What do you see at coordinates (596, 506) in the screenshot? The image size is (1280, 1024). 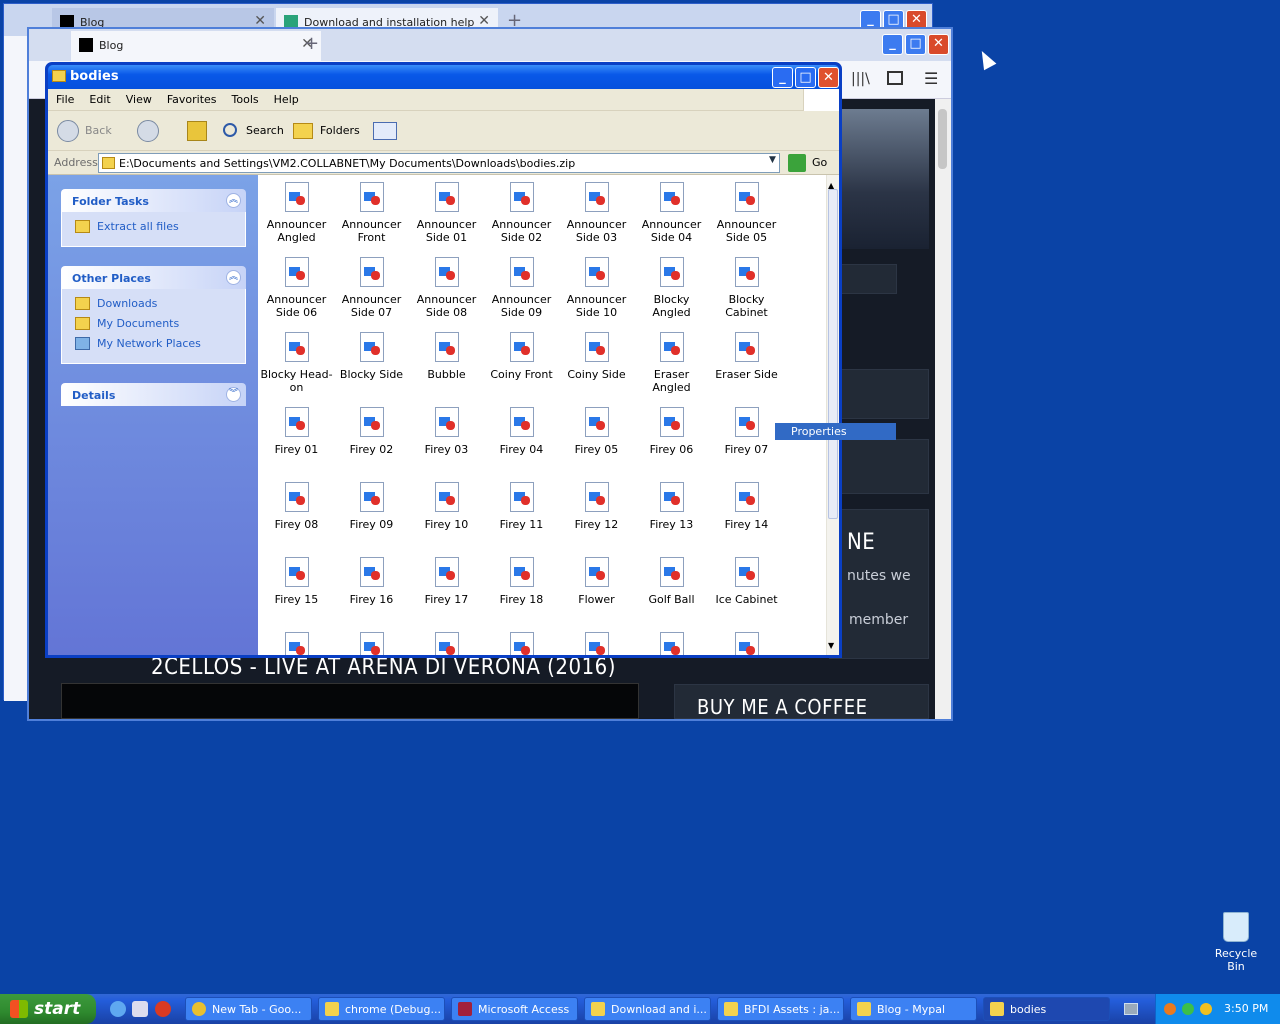 I see `file-item: Firey 12` at bounding box center [596, 506].